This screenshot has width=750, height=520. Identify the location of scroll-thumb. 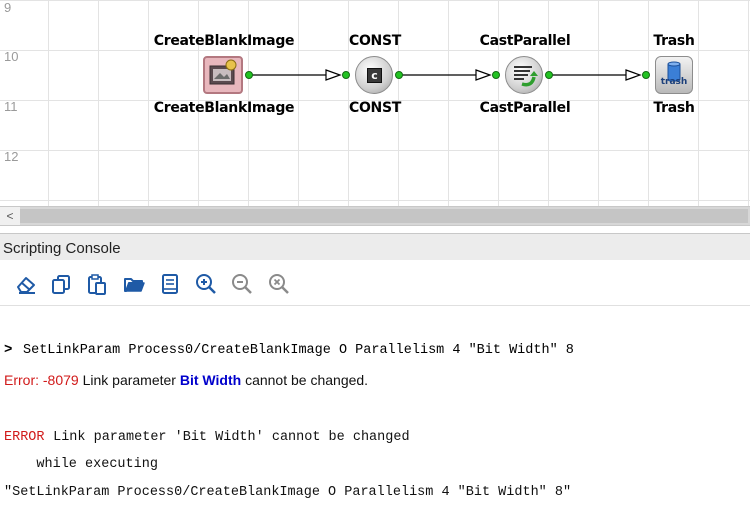
(384, 216).